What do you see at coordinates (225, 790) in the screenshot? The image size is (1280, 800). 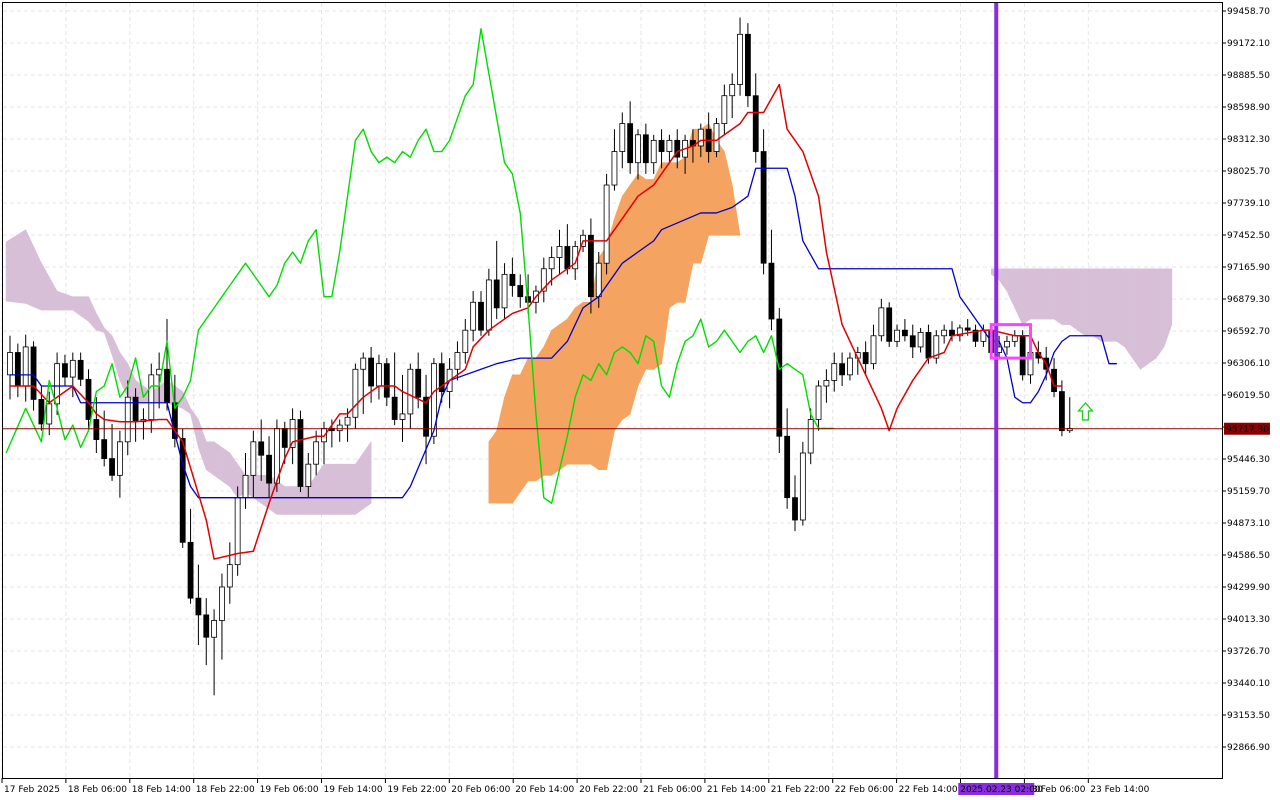 I see `x-tick-label: 18 Feb 22:00` at bounding box center [225, 790].